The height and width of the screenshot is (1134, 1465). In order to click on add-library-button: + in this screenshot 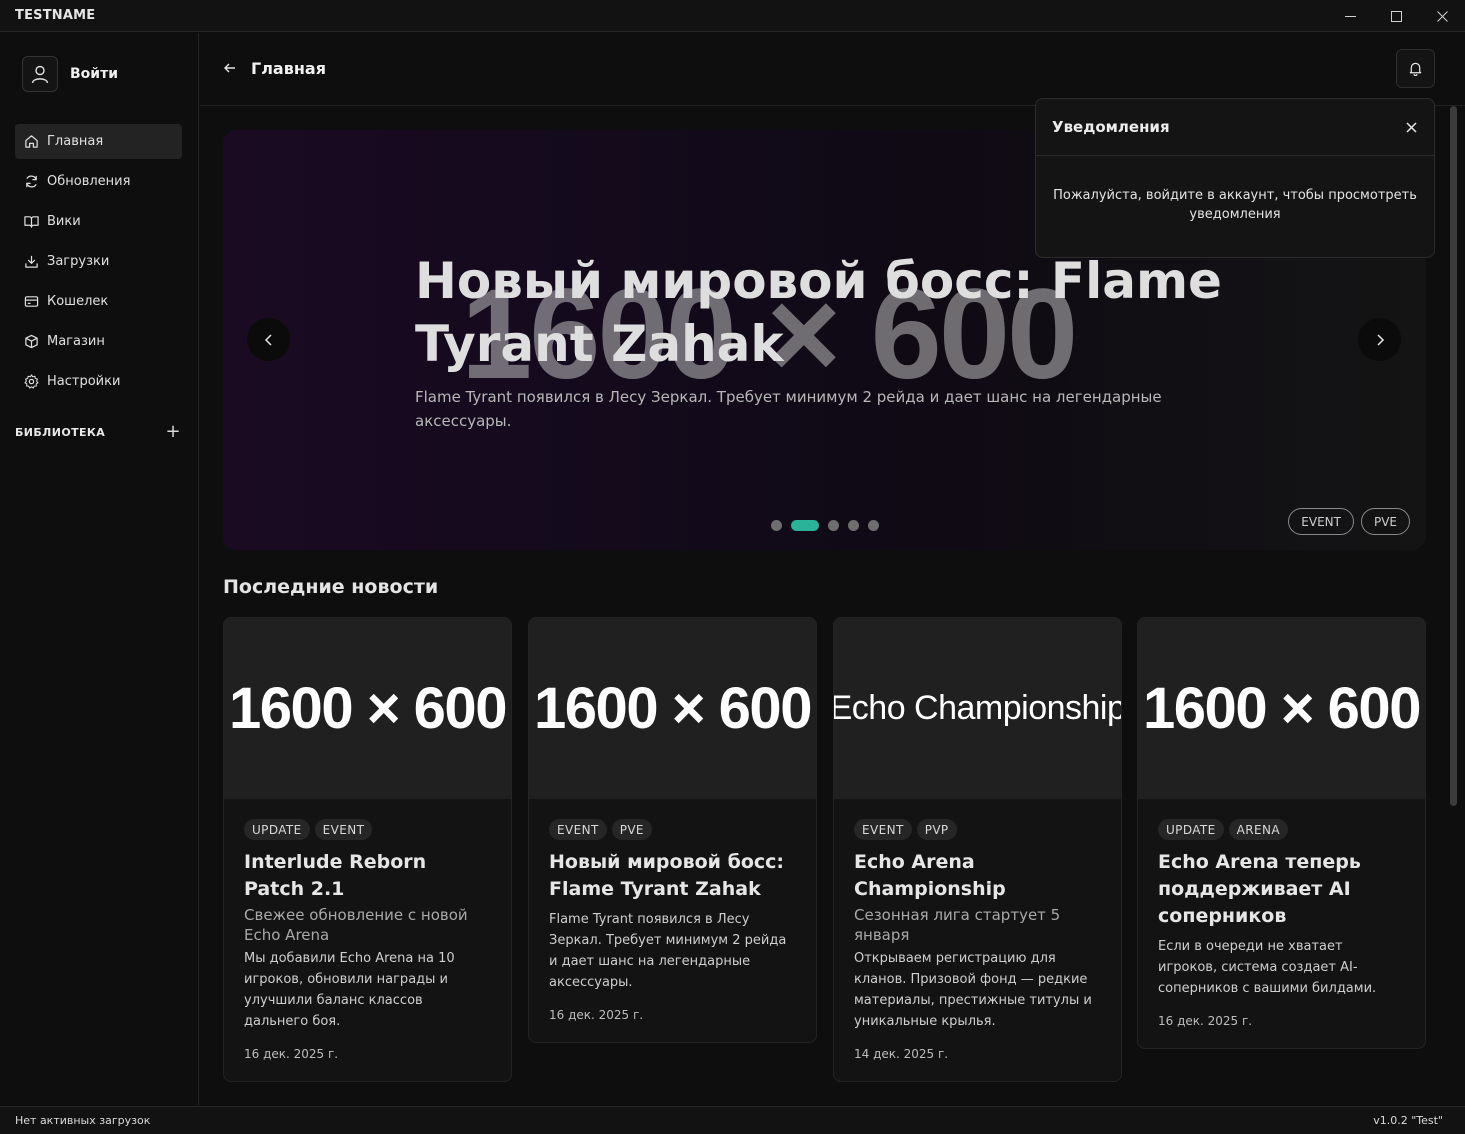, I will do `click(173, 432)`.